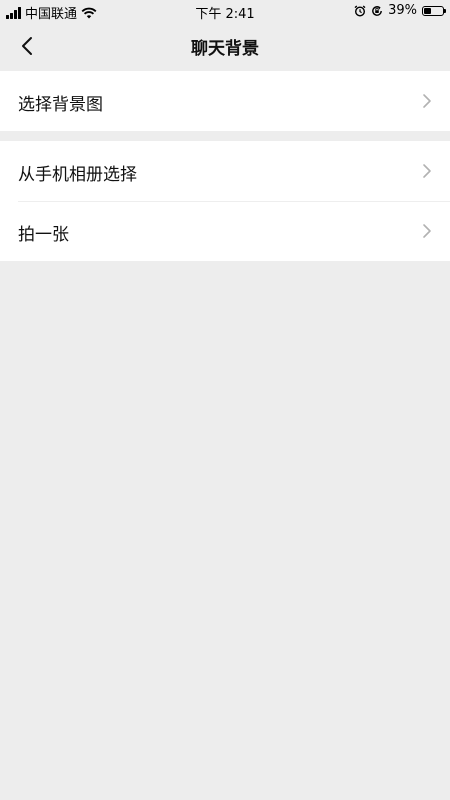 Image resolution: width=450 pixels, height=800 pixels. I want to click on settings-group-background: 选择背景图, so click(225, 101).